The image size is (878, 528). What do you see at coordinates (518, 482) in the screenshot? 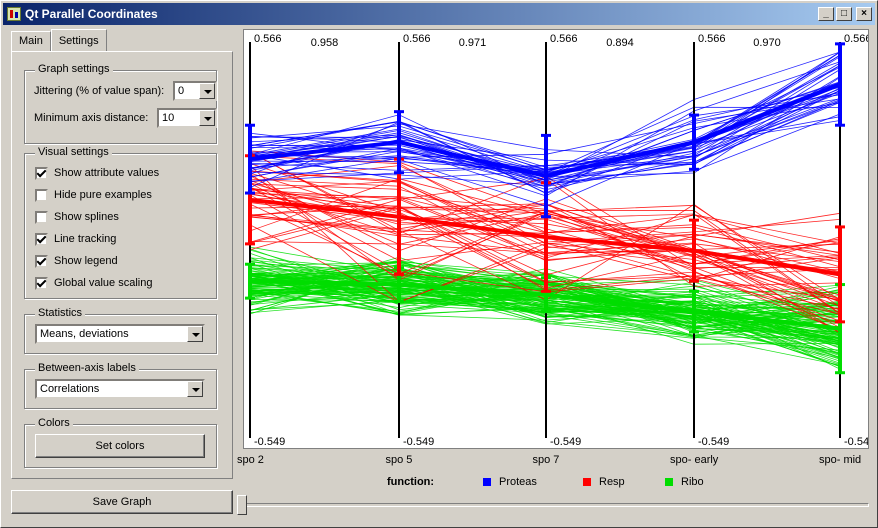
I see `legend-label: Proteas` at bounding box center [518, 482].